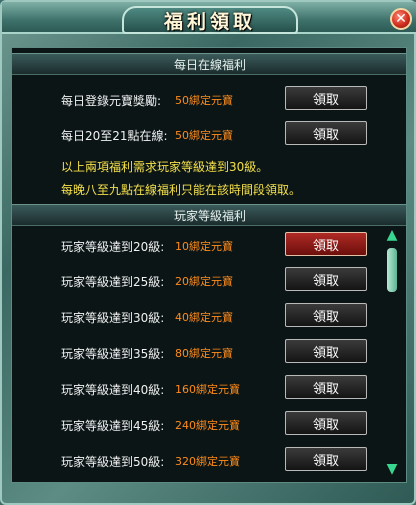 Image resolution: width=416 pixels, height=505 pixels. I want to click on claim-button-level-50: 領取, so click(326, 459).